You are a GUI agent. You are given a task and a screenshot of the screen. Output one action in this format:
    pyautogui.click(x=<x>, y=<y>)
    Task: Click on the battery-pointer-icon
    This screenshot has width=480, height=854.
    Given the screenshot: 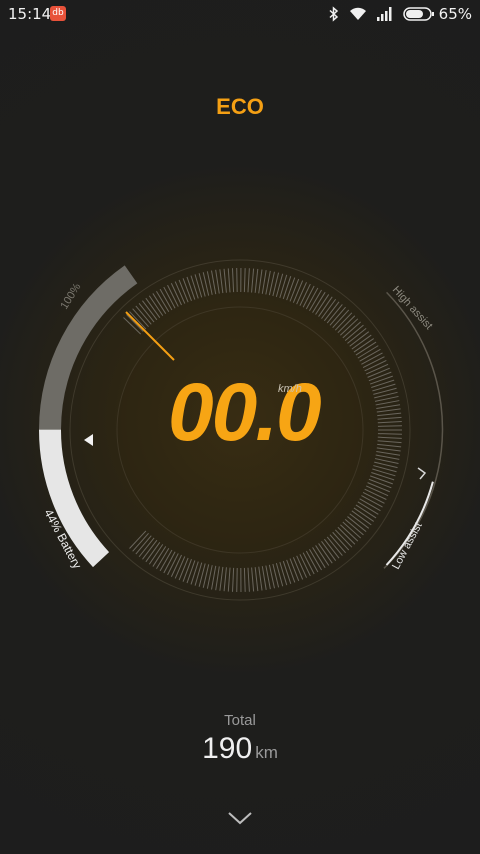 What is the action you would take?
    pyautogui.click(x=88, y=440)
    